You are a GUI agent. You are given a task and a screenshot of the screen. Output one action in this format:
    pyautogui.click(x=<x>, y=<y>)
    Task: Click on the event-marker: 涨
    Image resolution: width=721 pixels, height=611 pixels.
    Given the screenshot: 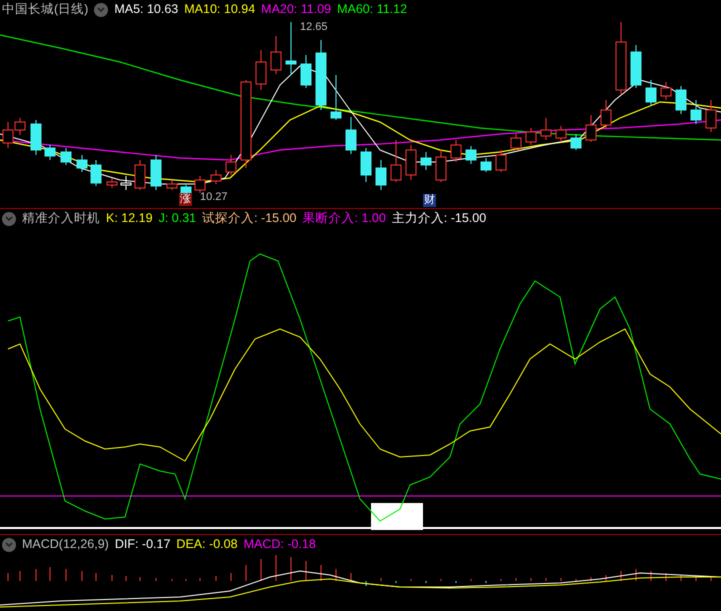 What is the action you would take?
    pyautogui.click(x=185, y=199)
    